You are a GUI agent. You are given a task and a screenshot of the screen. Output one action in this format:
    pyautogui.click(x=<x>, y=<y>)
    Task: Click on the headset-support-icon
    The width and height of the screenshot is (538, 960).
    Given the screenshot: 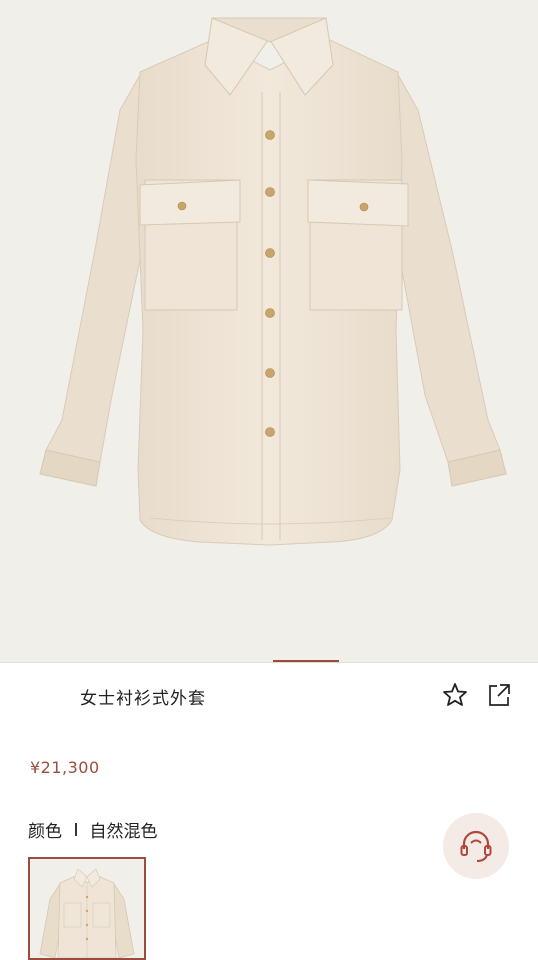 What is the action you would take?
    pyautogui.click(x=476, y=846)
    